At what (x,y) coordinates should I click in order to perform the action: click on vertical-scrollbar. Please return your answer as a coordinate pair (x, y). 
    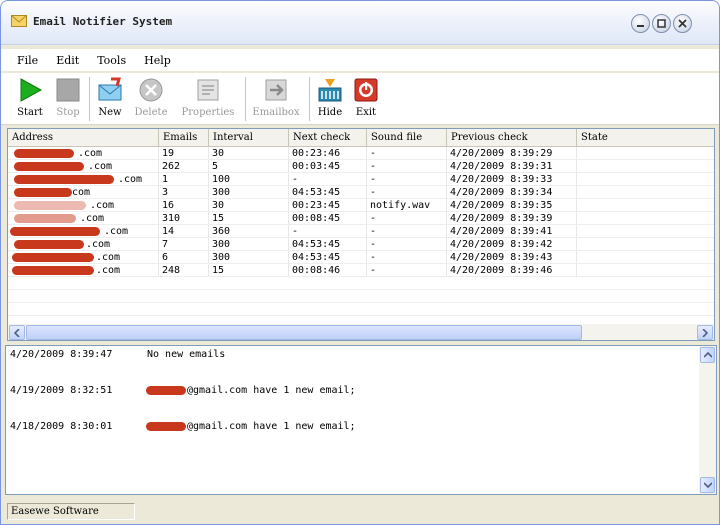
    Looking at the image, I should click on (707, 420).